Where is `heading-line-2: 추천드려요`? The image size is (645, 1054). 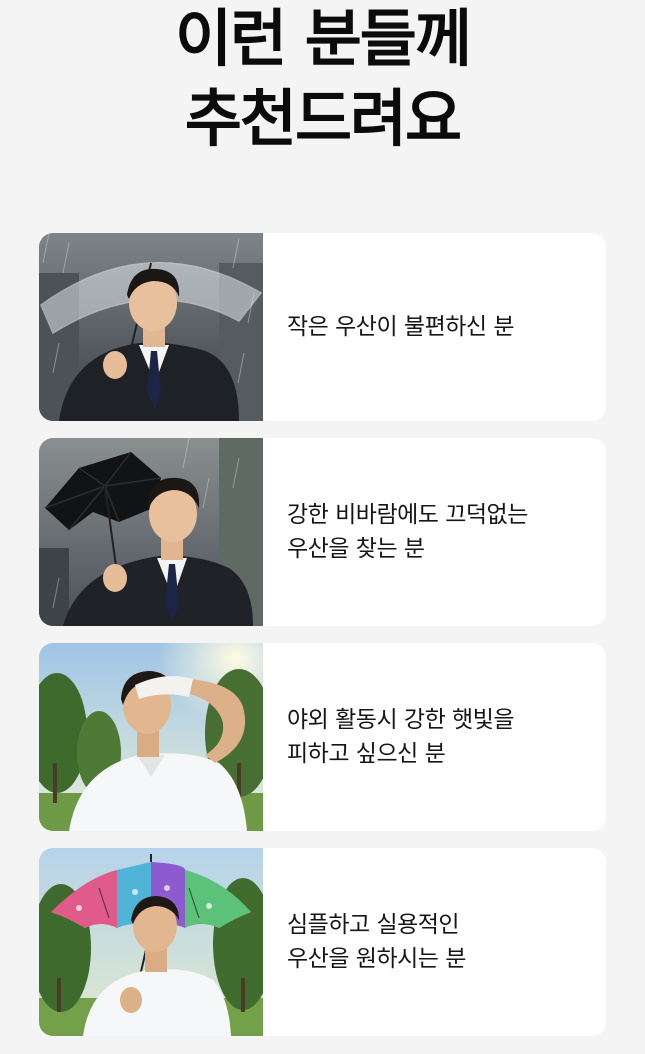 heading-line-2: 추천드려요 is located at coordinates (323, 118).